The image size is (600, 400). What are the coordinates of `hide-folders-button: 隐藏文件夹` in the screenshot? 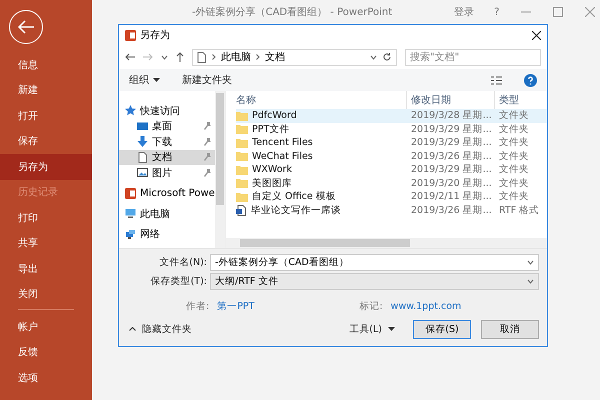 It's located at (160, 329).